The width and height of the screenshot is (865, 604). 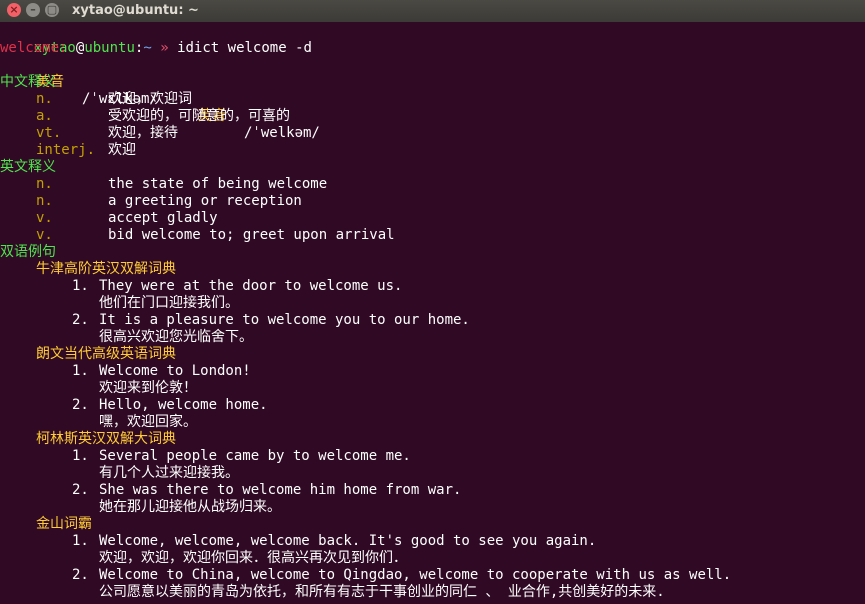 I want to click on example-zh-text: 很高兴欢迎您光临舍下。, so click(x=176, y=337).